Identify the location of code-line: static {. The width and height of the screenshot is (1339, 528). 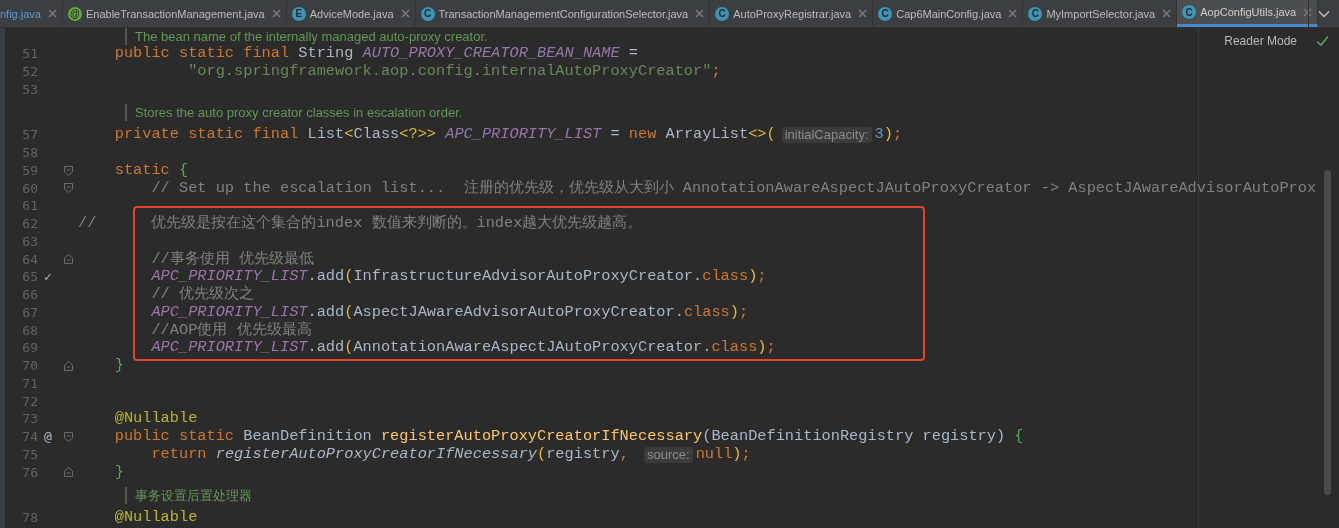
(151, 170).